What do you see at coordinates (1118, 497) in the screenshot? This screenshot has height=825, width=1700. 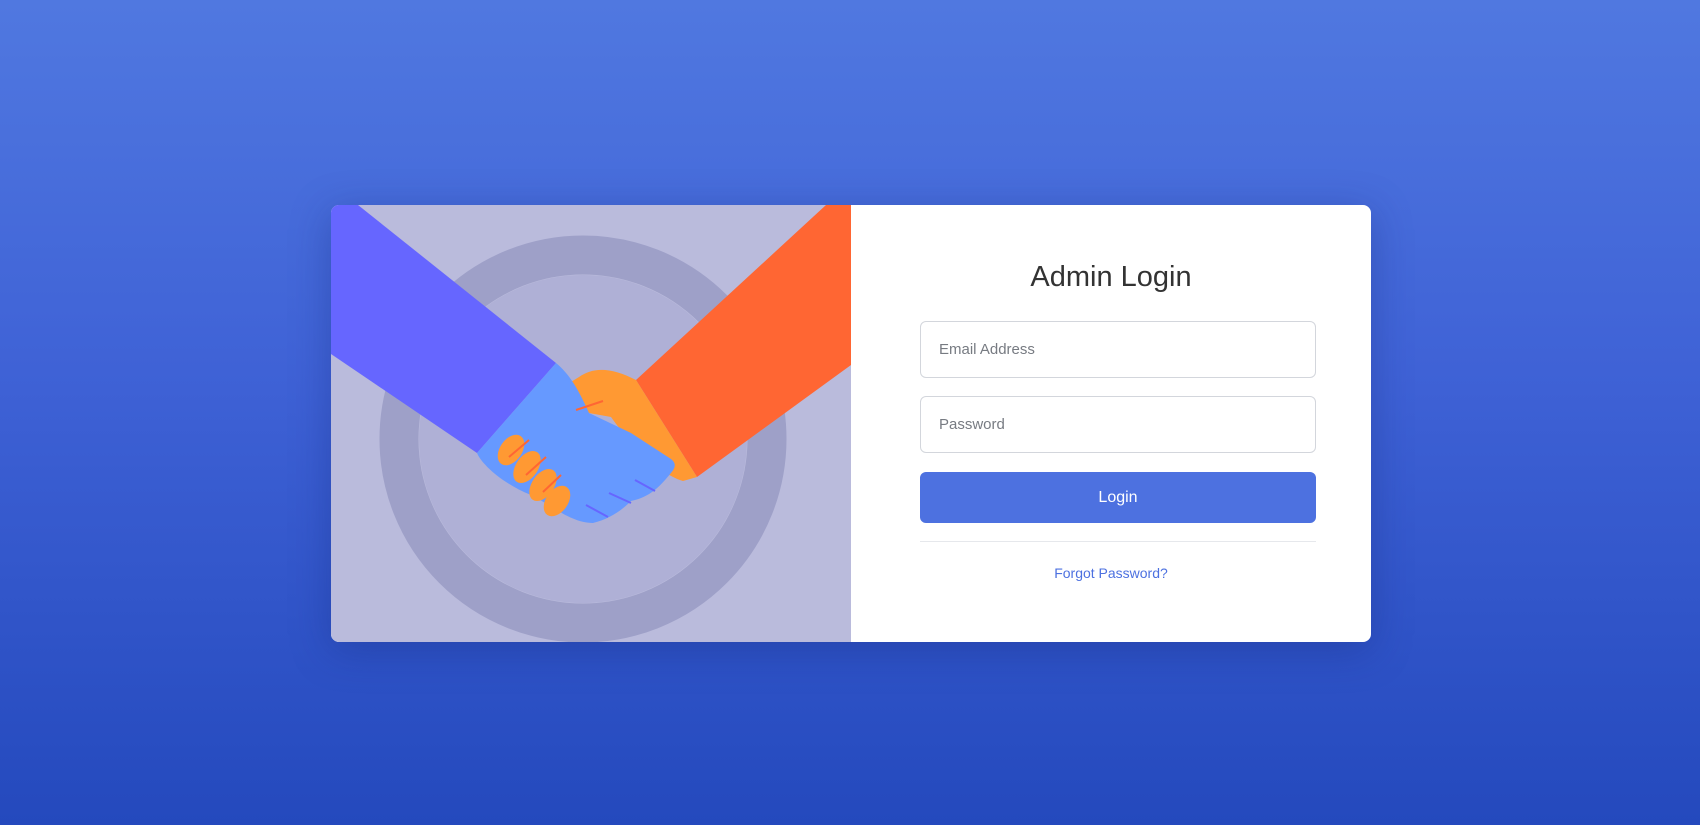 I see `login-button: Login` at bounding box center [1118, 497].